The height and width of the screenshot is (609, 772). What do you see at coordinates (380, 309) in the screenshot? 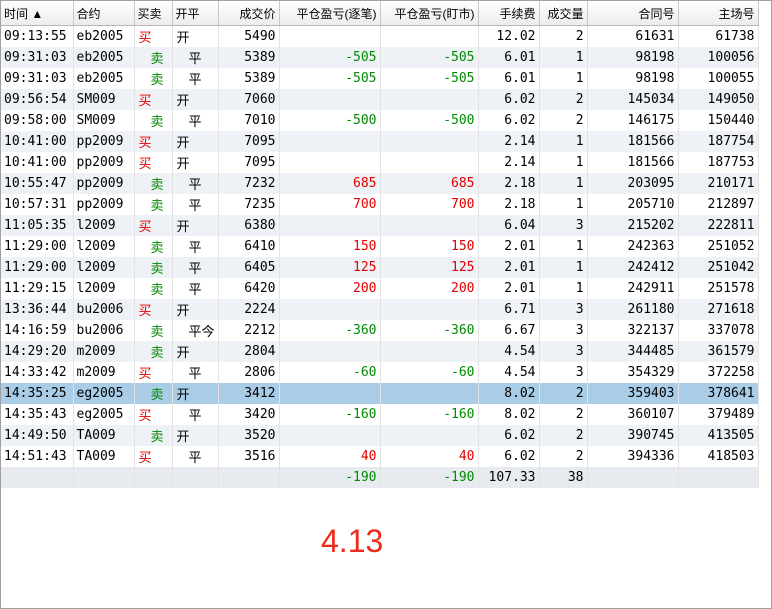
I see `table-row: 13:36:44 bu2006 买开 2224 6.71 3 261180 271618` at bounding box center [380, 309].